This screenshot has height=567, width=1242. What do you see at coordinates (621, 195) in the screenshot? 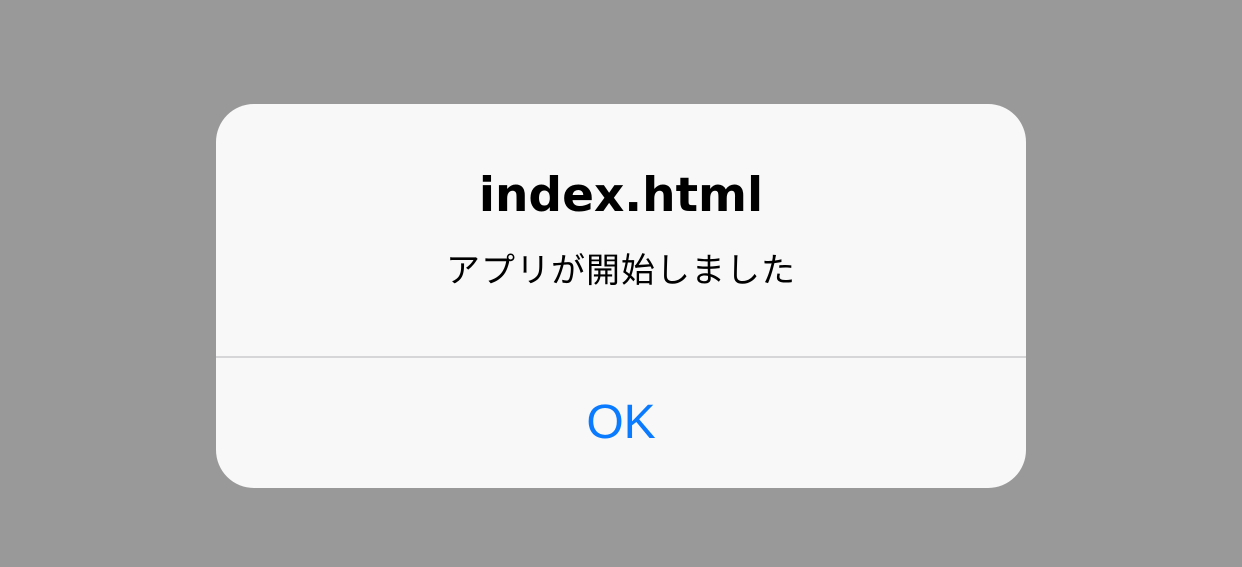
I see `alert-title: index.html` at bounding box center [621, 195].